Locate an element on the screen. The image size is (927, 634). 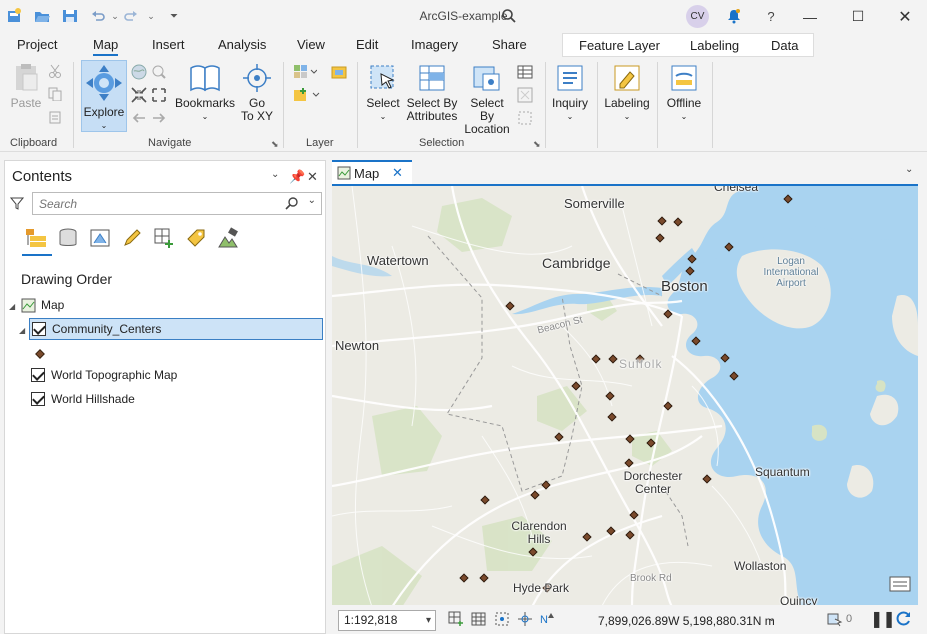
command-search-icon is located at coordinates (509, 16).